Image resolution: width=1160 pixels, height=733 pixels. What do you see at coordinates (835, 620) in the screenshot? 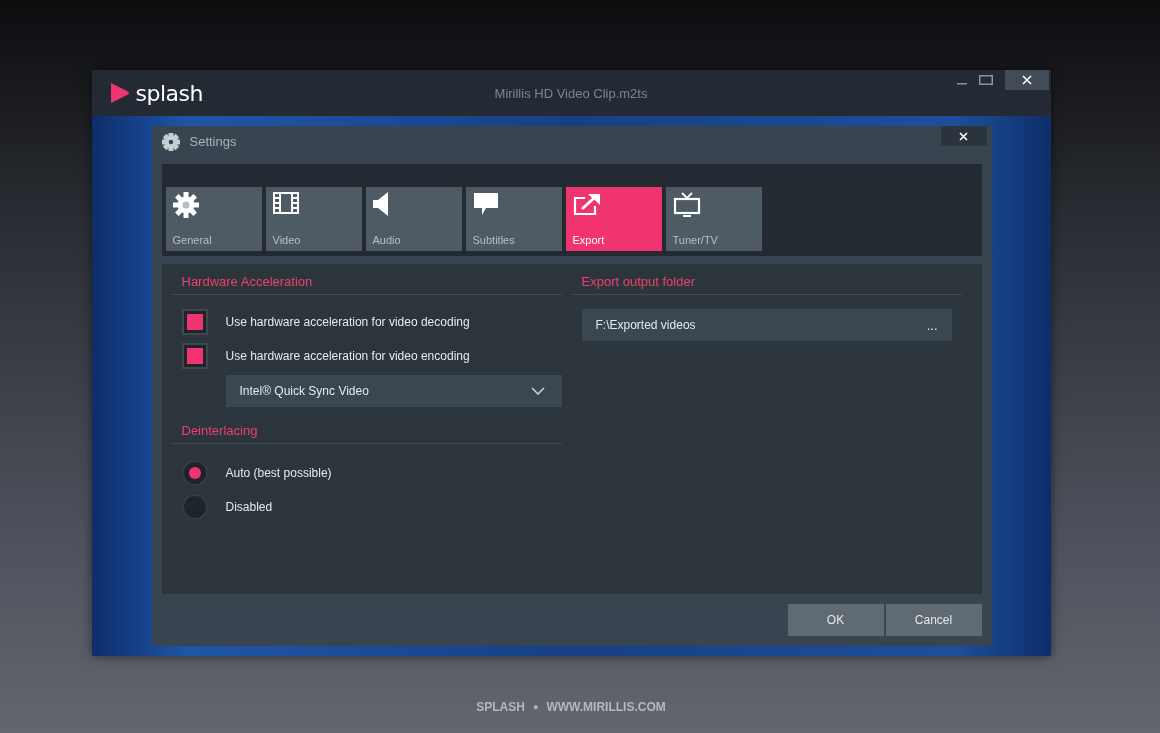
I see `ok-button: OK` at bounding box center [835, 620].